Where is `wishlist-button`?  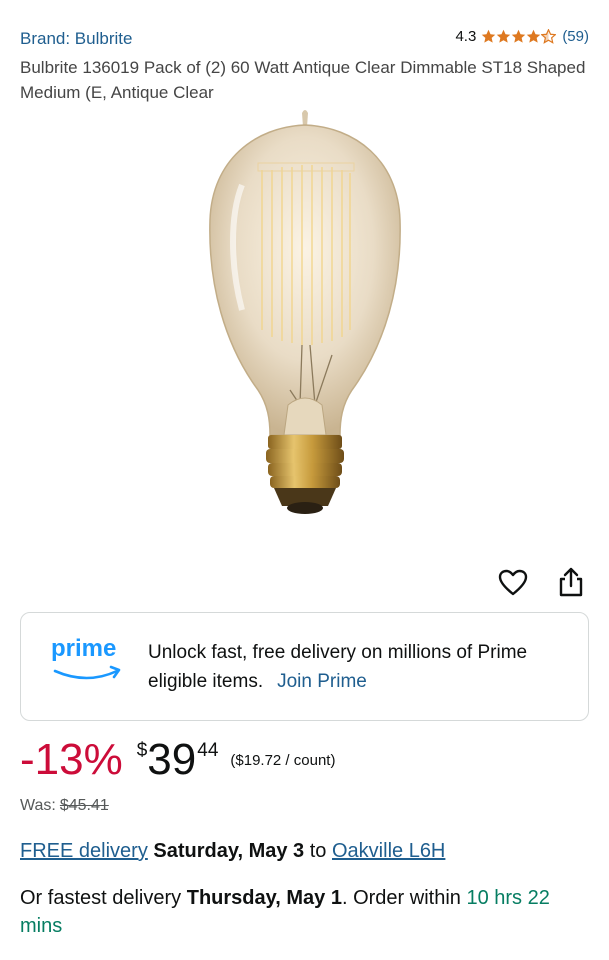
wishlist-button is located at coordinates (513, 583).